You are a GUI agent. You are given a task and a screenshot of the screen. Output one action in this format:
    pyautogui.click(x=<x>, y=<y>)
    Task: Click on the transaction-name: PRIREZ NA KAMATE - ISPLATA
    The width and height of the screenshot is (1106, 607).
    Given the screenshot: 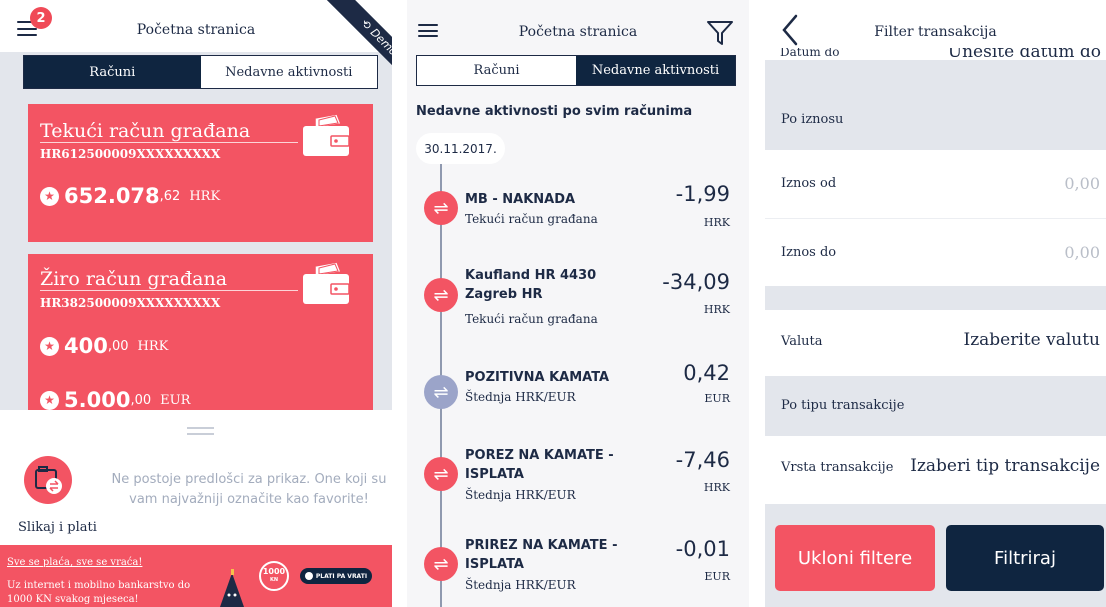 What is the action you would take?
    pyautogui.click(x=541, y=555)
    